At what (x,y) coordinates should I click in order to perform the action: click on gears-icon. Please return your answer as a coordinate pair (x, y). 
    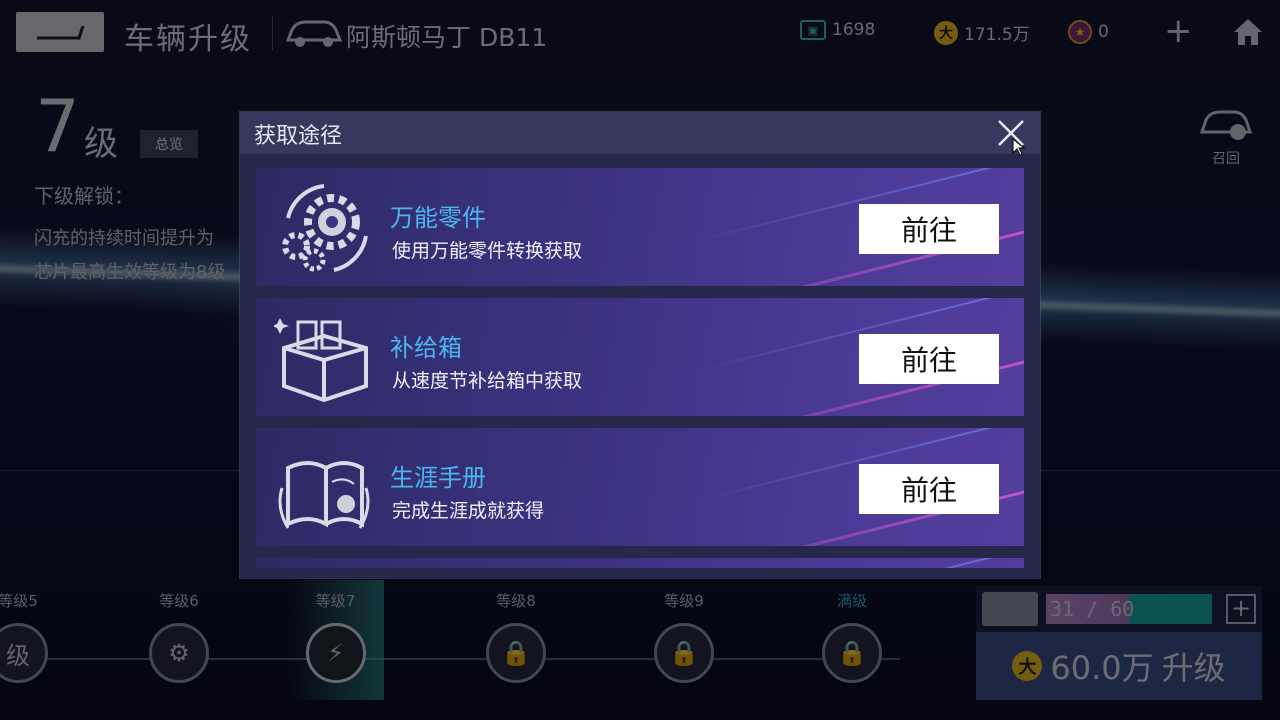
    Looking at the image, I should click on (325, 228).